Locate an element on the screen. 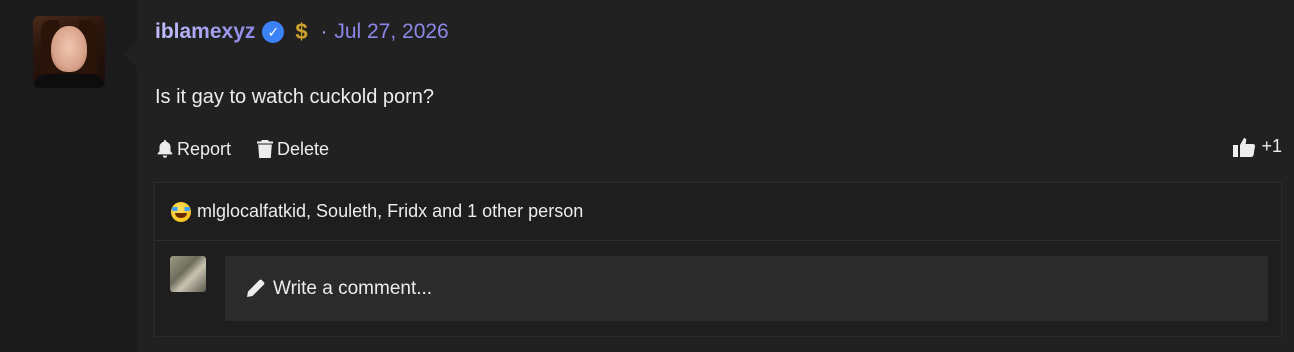 The image size is (1294, 352). delete-label: Delete is located at coordinates (303, 148).